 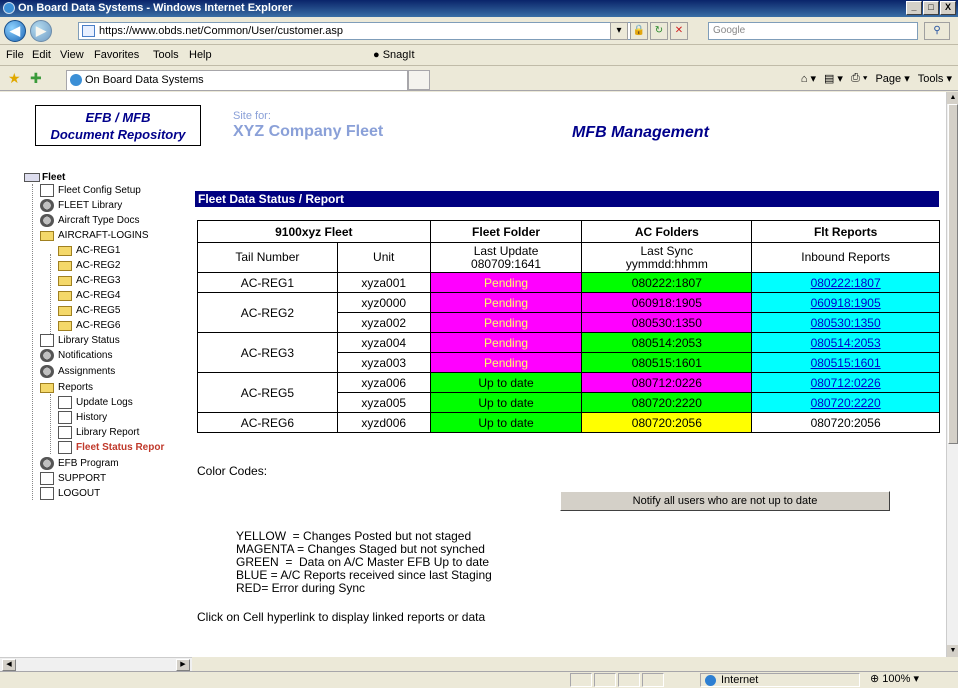 I want to click on ac-sync-cell: 080222:1807, so click(x=667, y=282).